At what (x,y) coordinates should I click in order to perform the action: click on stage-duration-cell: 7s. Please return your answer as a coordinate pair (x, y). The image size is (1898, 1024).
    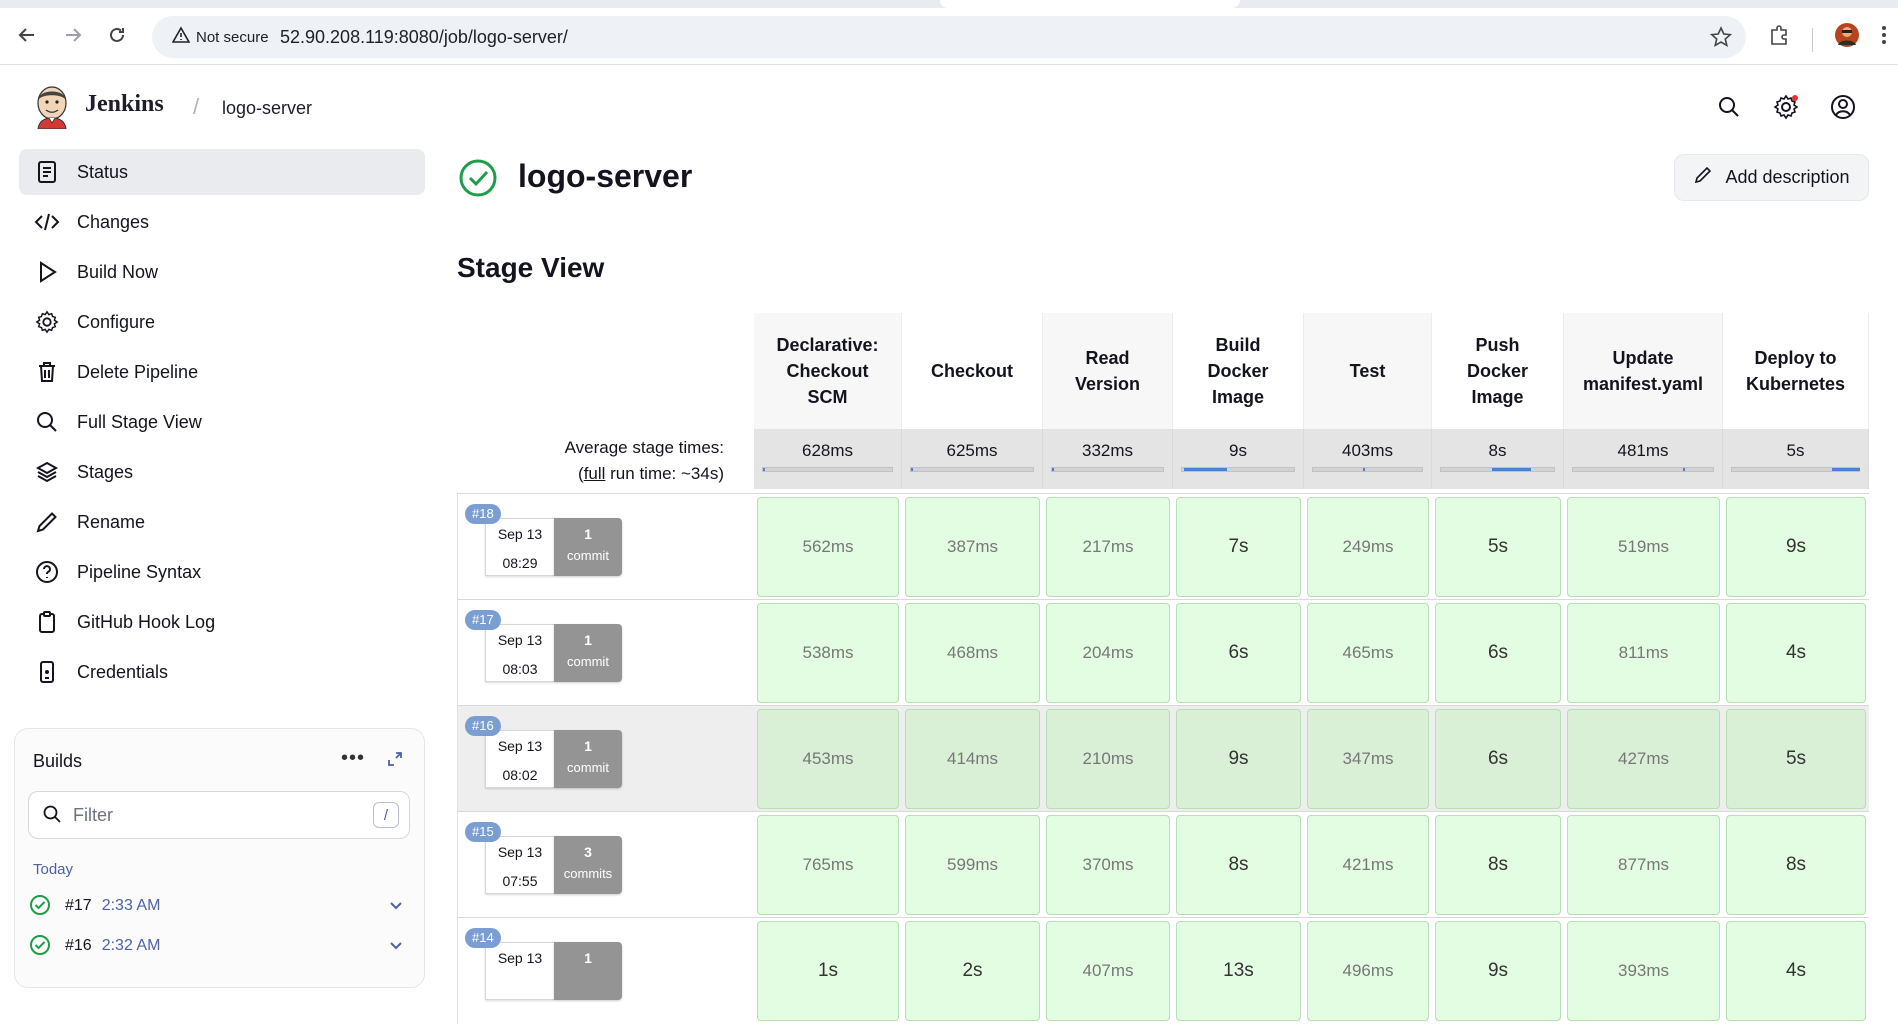
    Looking at the image, I should click on (1238, 547).